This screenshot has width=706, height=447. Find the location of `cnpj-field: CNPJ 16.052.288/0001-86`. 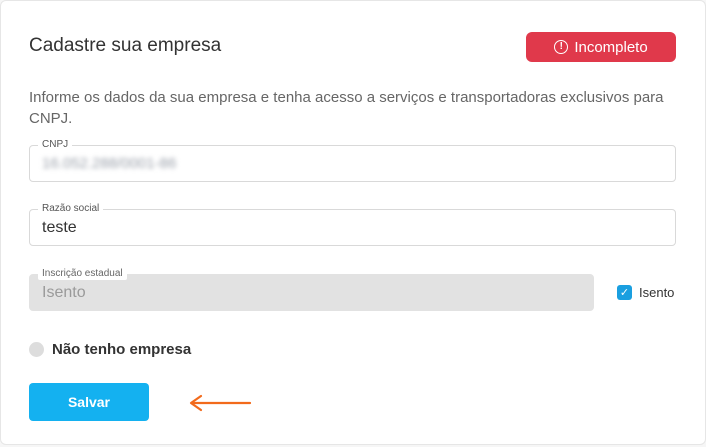

cnpj-field: CNPJ 16.052.288/0001-86 is located at coordinates (352, 160).